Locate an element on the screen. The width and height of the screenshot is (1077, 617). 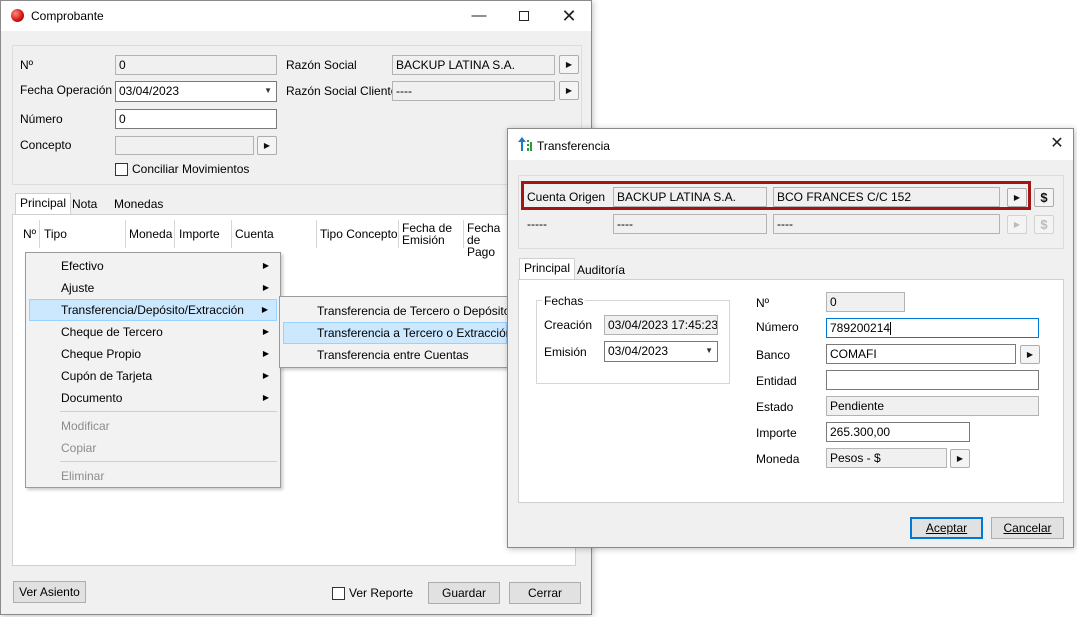
entidad-input is located at coordinates (932, 380).